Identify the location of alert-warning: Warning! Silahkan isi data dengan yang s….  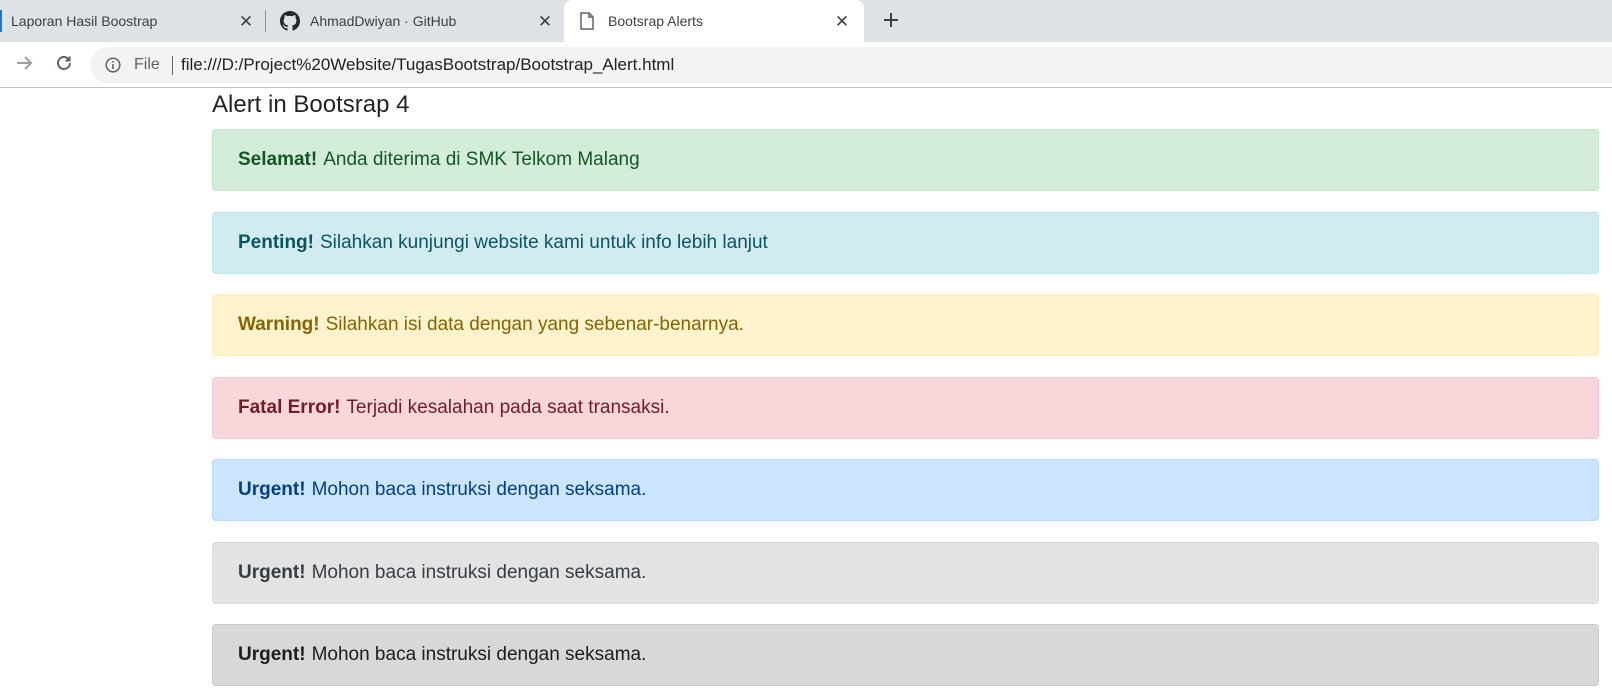
(905, 325).